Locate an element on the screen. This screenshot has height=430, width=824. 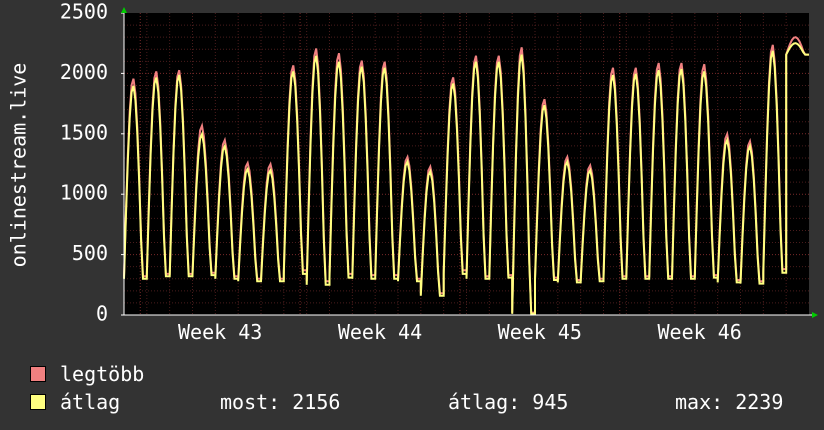
x-tick-label: Week 46 is located at coordinates (700, 332).